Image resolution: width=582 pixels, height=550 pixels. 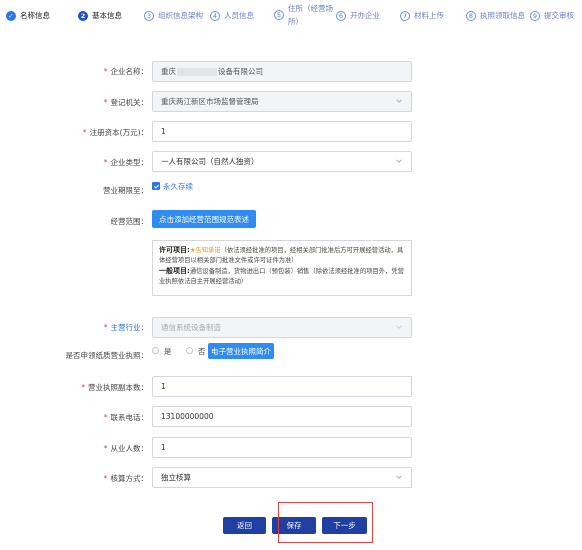 What do you see at coordinates (282, 327) in the screenshot?
I see `main-industry-select: 通信系统设备制造` at bounding box center [282, 327].